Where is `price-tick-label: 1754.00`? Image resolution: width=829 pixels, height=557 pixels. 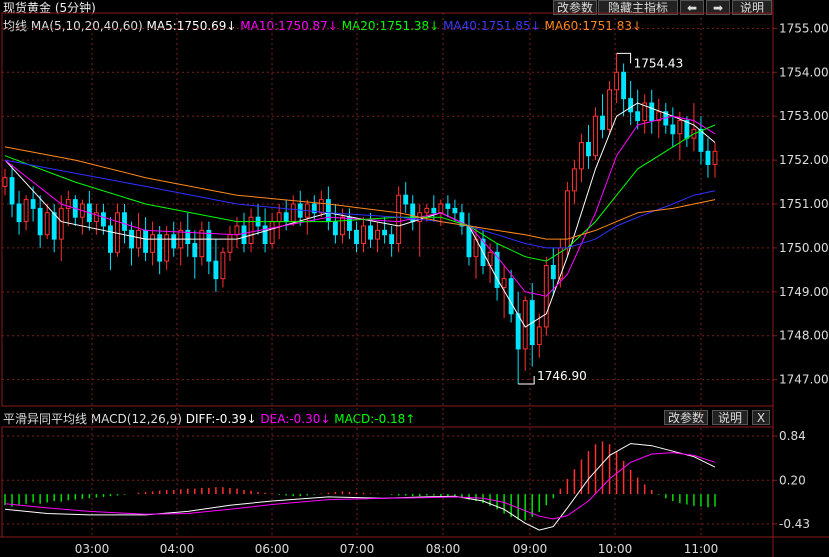
price-tick-label: 1754.00 is located at coordinates (804, 72).